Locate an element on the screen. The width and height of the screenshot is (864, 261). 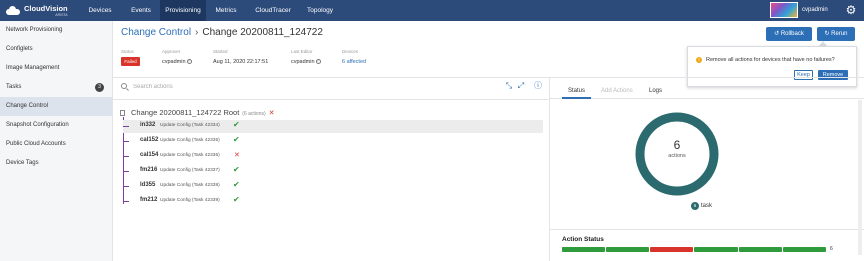
nav-tab-metrics: Metrics is located at coordinates (226, 10).